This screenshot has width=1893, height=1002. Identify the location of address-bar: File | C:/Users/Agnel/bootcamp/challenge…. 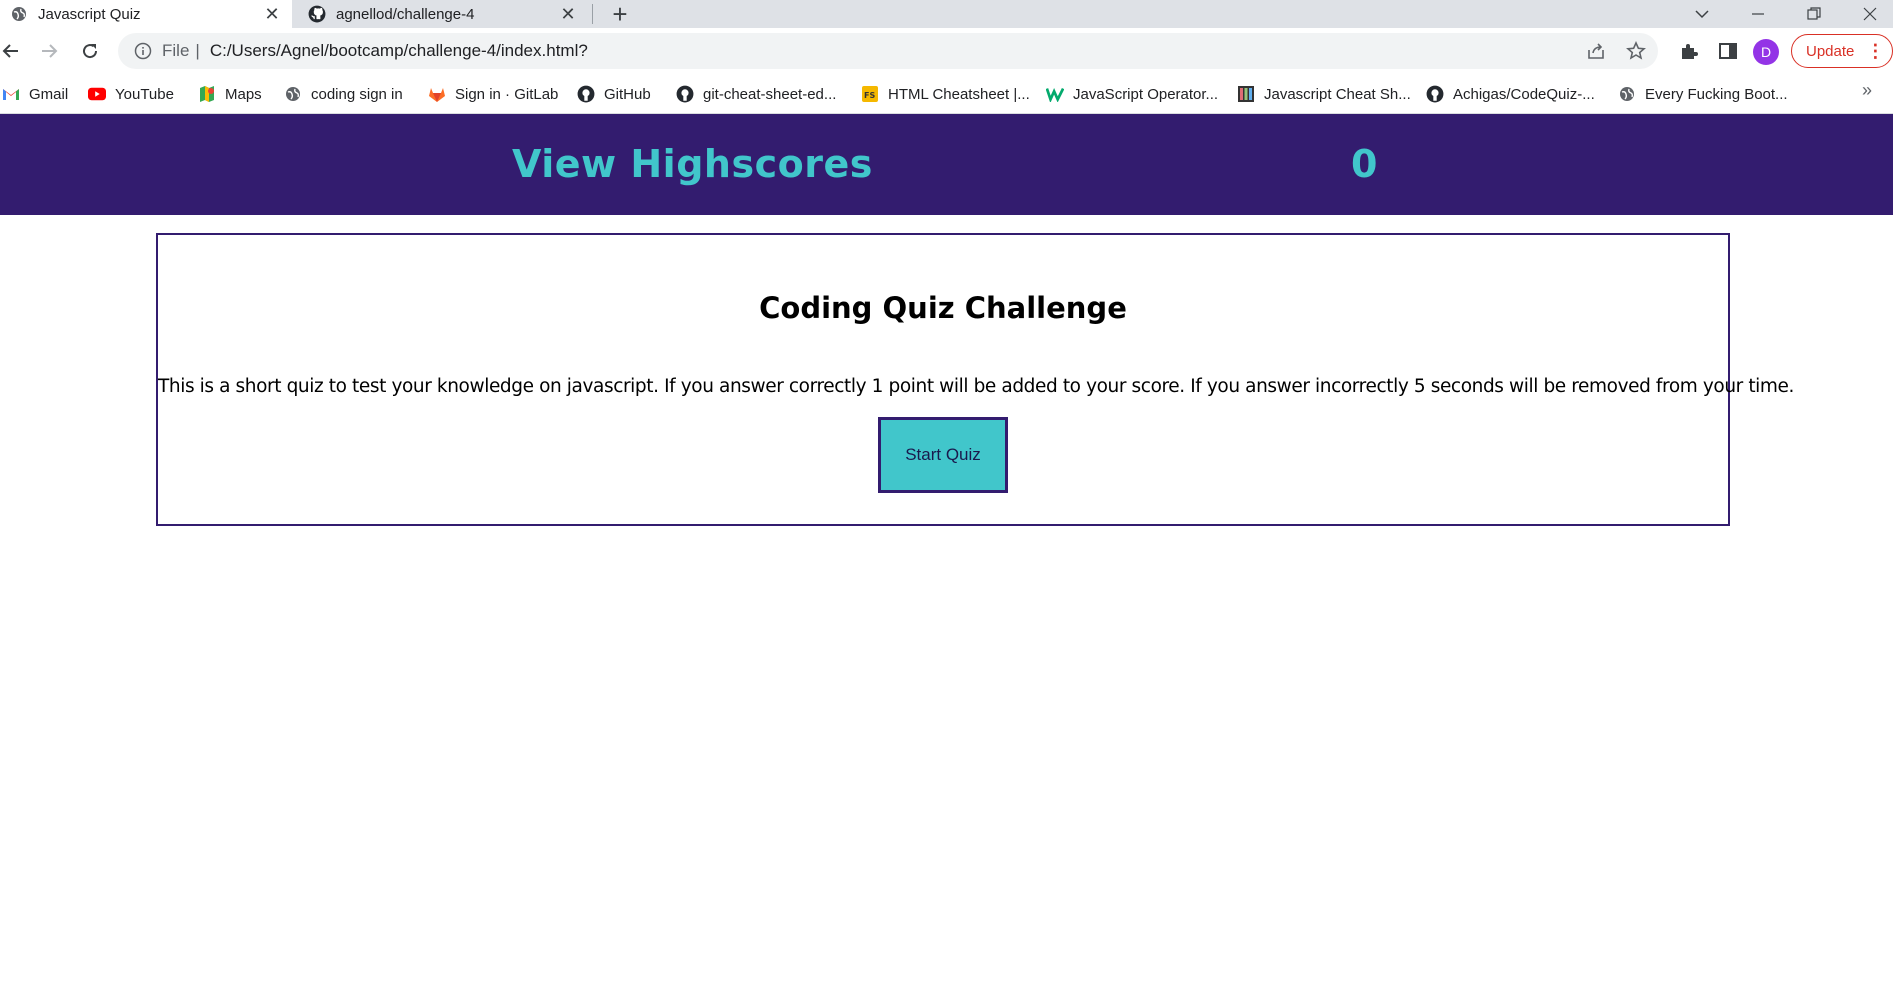
(888, 51).